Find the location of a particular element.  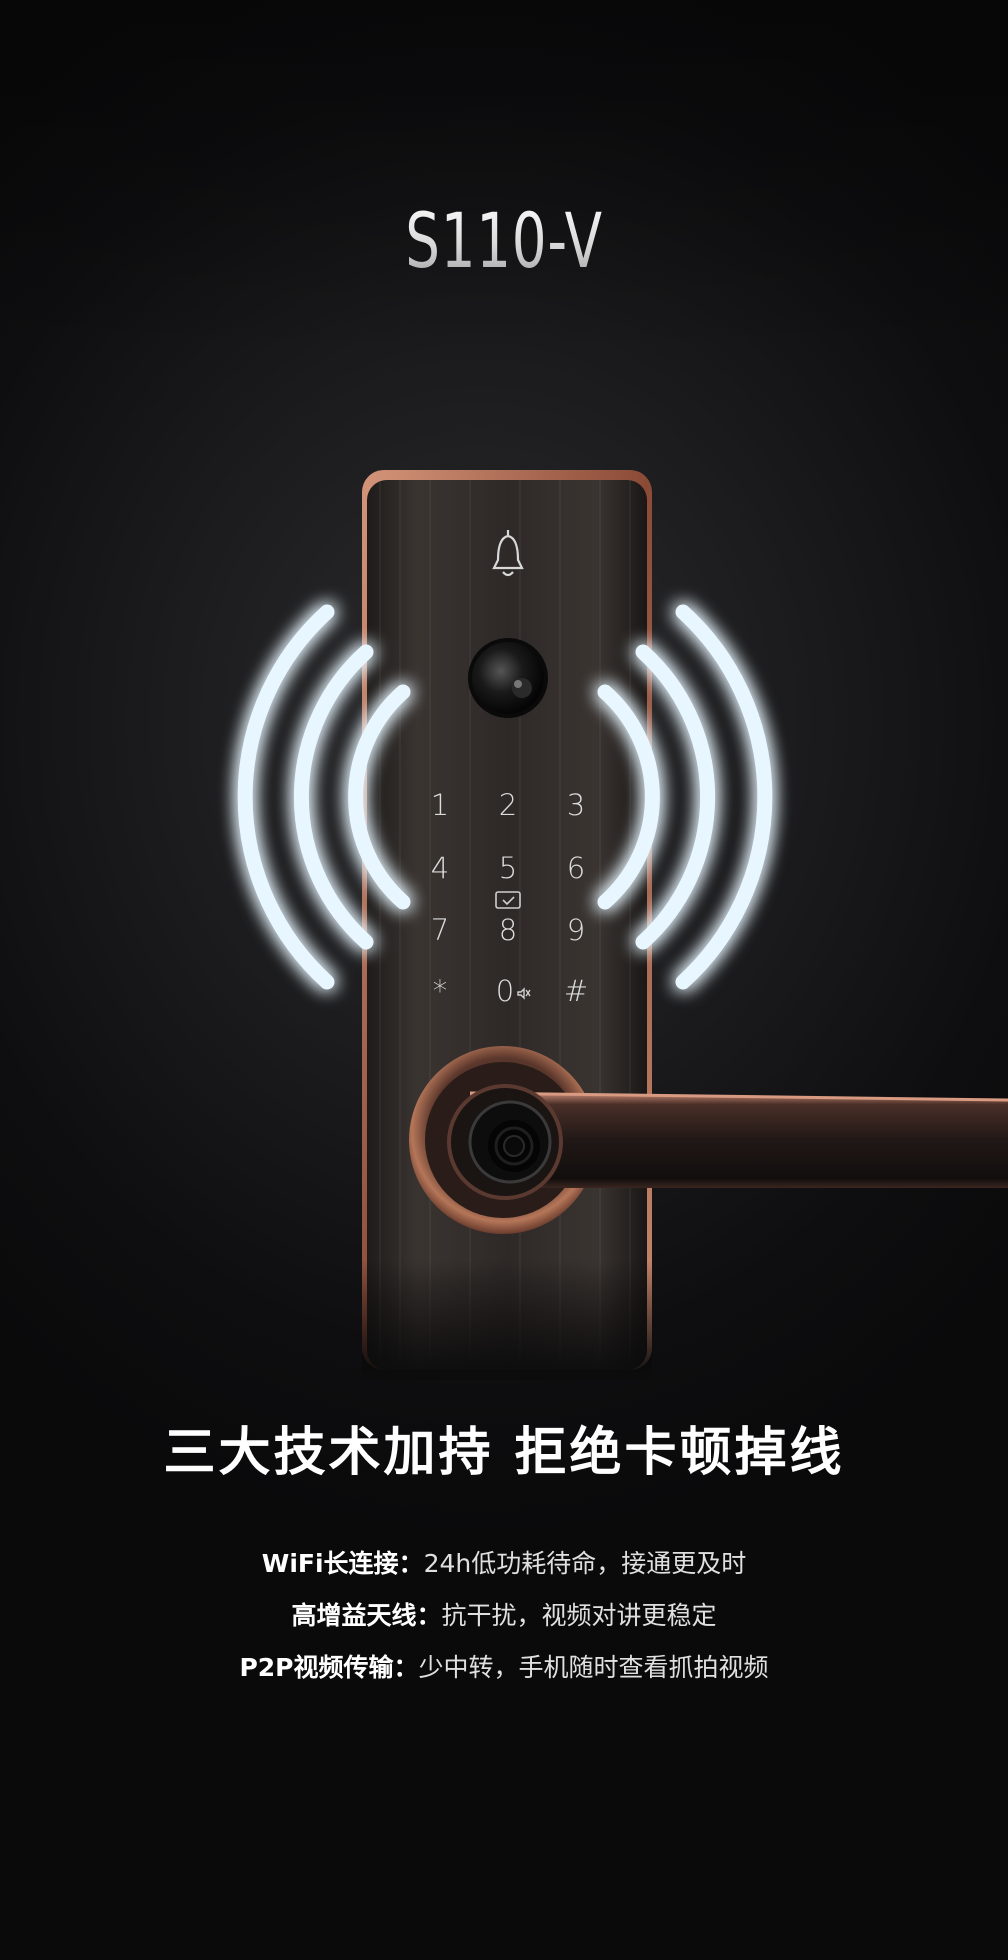

key-7: 7 is located at coordinates (440, 930).